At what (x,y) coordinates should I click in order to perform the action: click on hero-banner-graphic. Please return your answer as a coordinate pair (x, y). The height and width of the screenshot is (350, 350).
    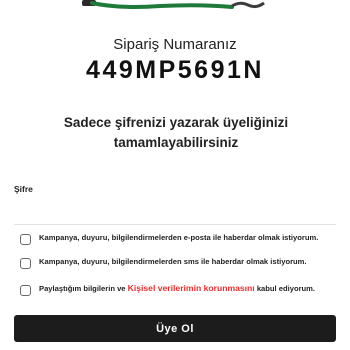
    Looking at the image, I should click on (173, 4).